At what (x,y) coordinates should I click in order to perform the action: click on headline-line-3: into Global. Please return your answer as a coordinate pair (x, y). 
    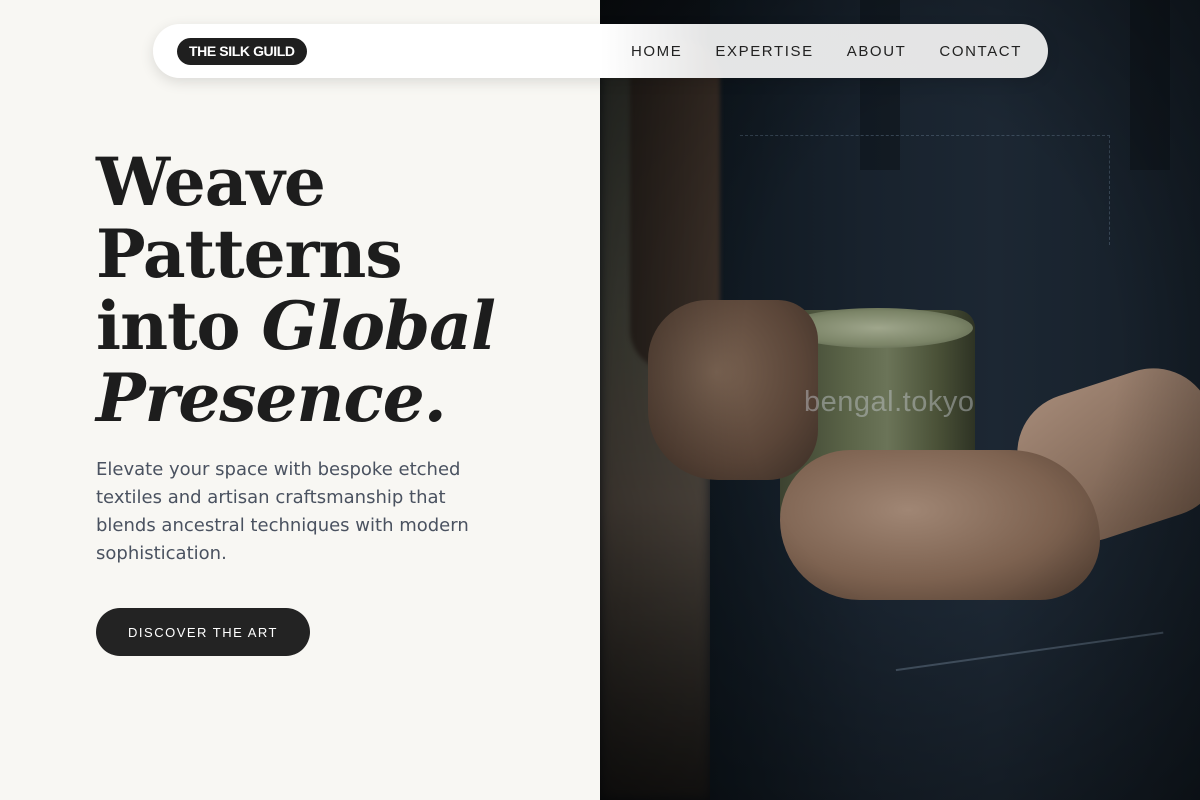
    Looking at the image, I should click on (296, 326).